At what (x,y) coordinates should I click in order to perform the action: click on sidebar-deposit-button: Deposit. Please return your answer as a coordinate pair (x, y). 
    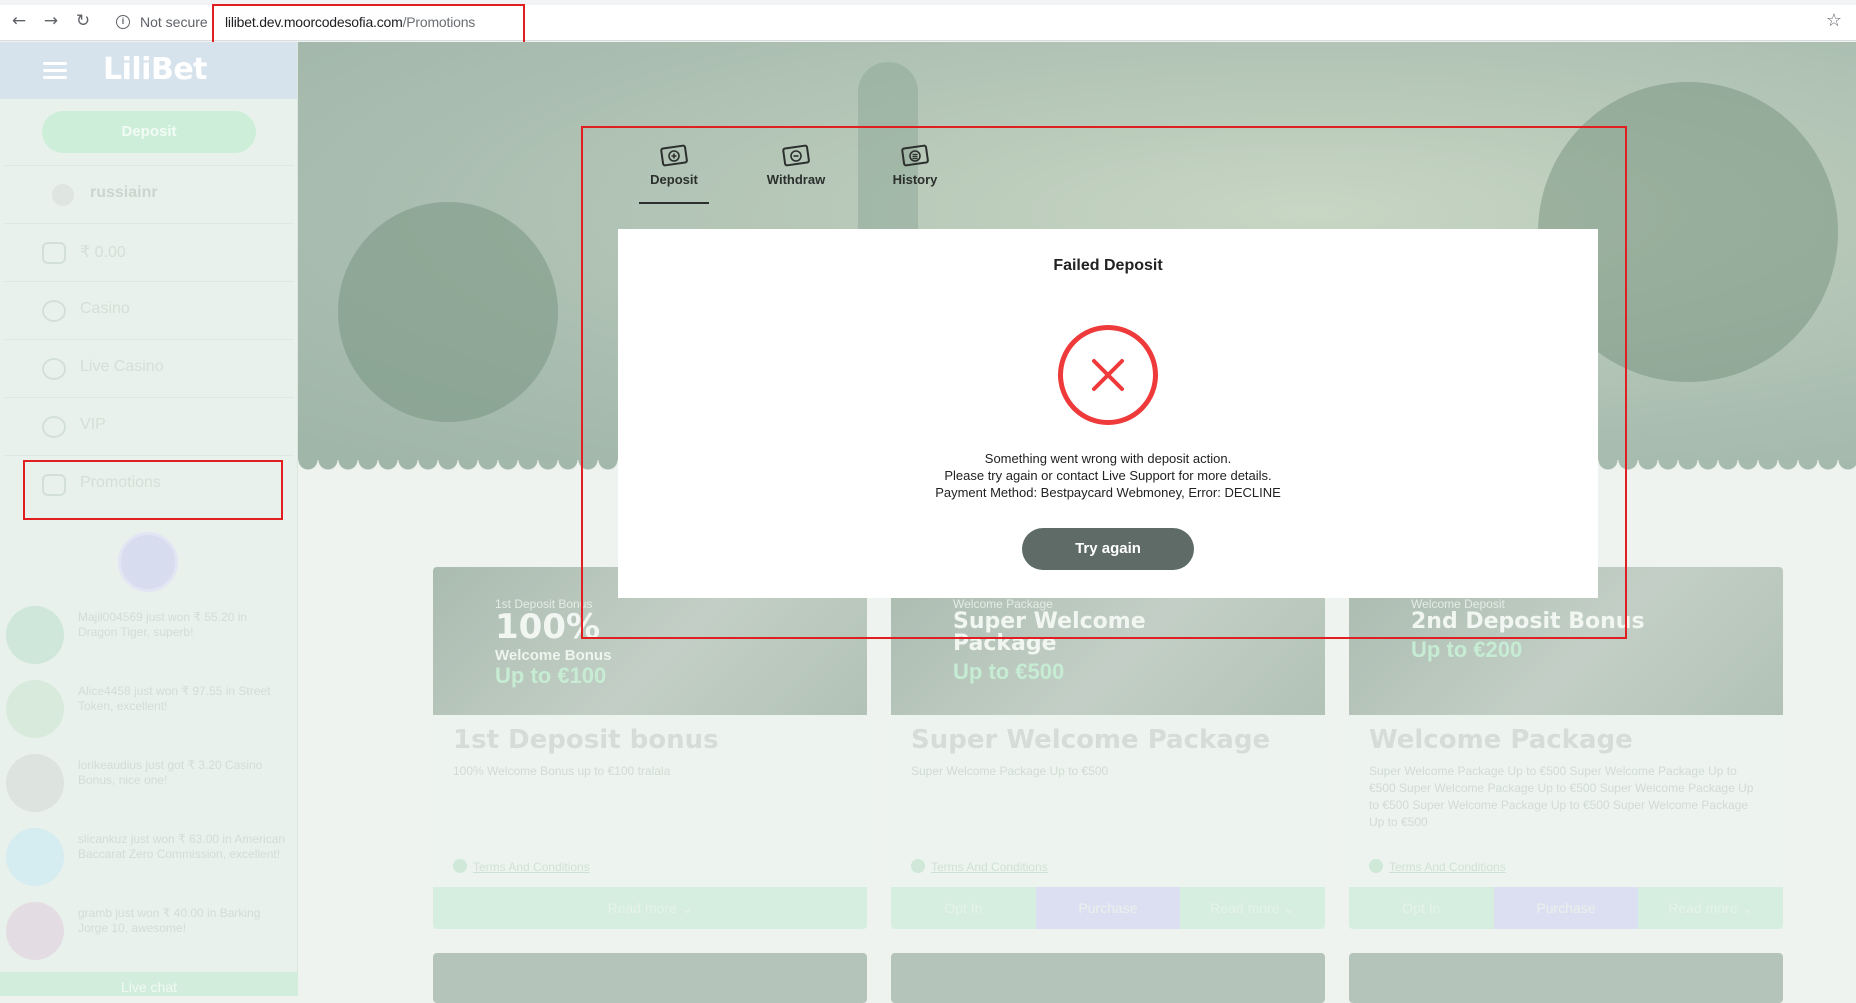
    Looking at the image, I should click on (149, 132).